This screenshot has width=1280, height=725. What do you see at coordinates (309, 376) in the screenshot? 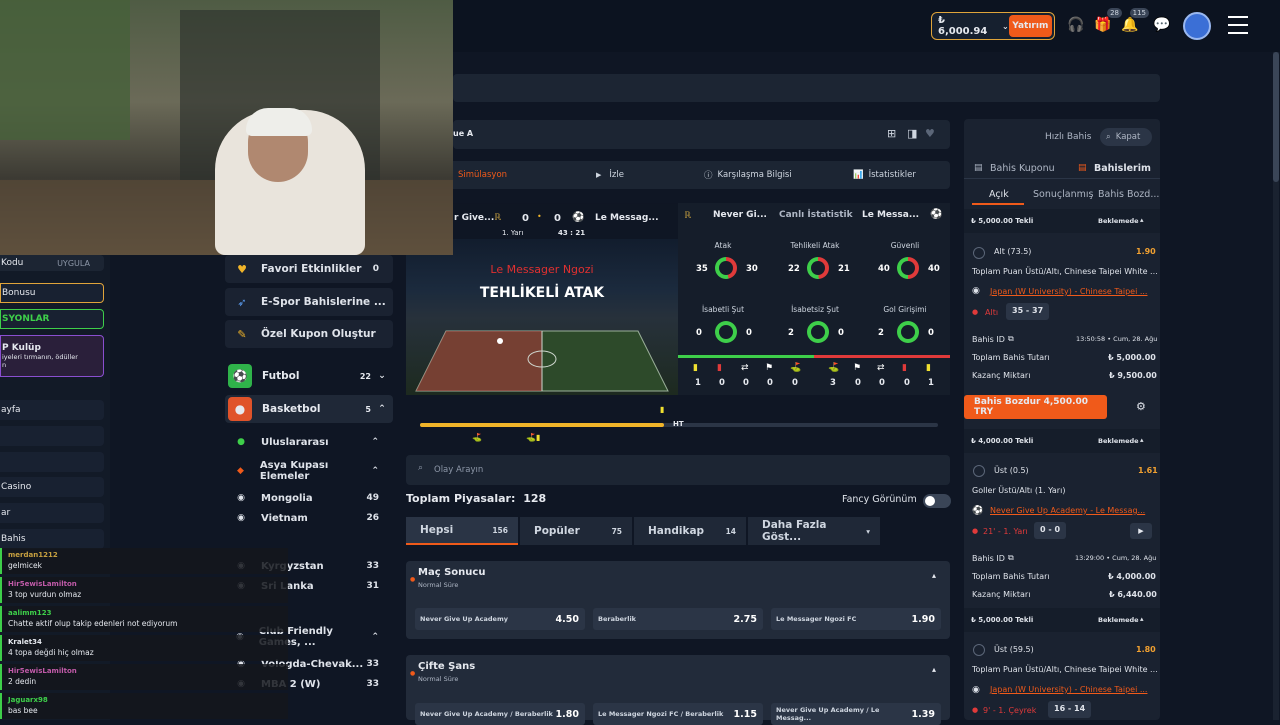
I see `sport-football: ⚽ Futbol 22 ⌄` at bounding box center [309, 376].